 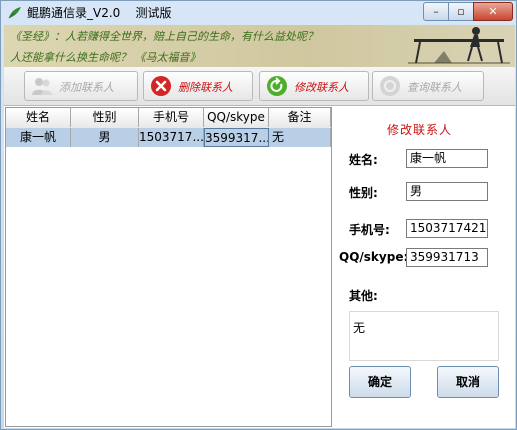 What do you see at coordinates (105, 137) in the screenshot?
I see `table-cell: 男` at bounding box center [105, 137].